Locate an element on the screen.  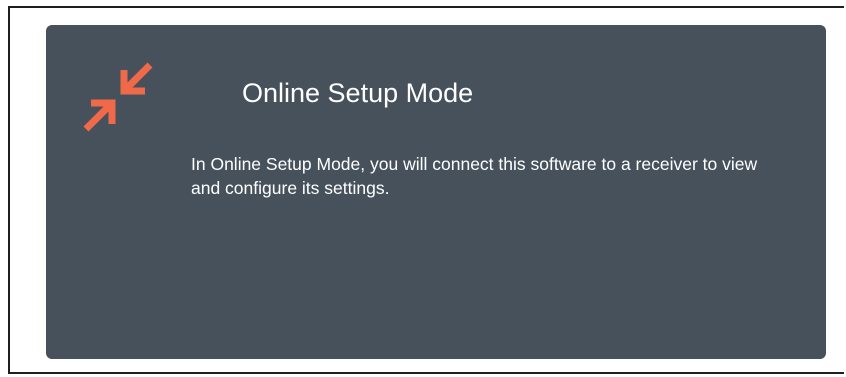
mode-title: Online Setup Mode is located at coordinates (358, 93).